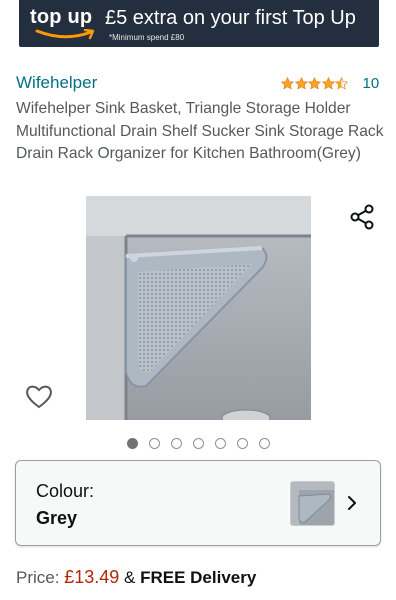  Describe the element at coordinates (38, 577) in the screenshot. I see `price-label: Price:` at that location.